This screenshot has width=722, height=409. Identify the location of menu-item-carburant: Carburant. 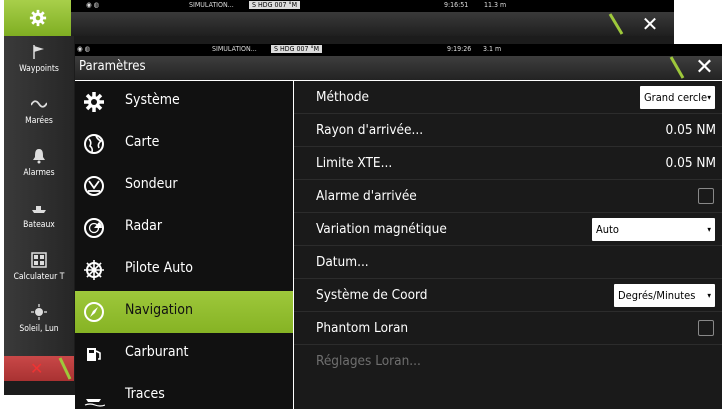
(184, 354).